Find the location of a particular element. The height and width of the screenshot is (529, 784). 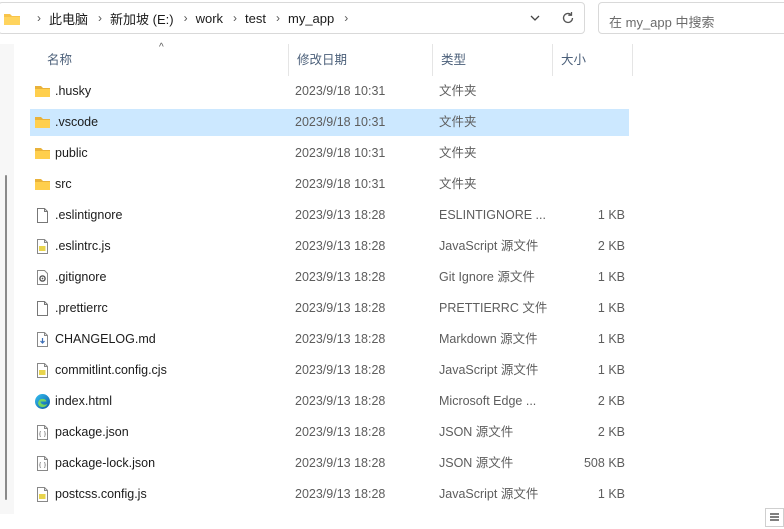

file-name: .prettierrc is located at coordinates (81, 308).